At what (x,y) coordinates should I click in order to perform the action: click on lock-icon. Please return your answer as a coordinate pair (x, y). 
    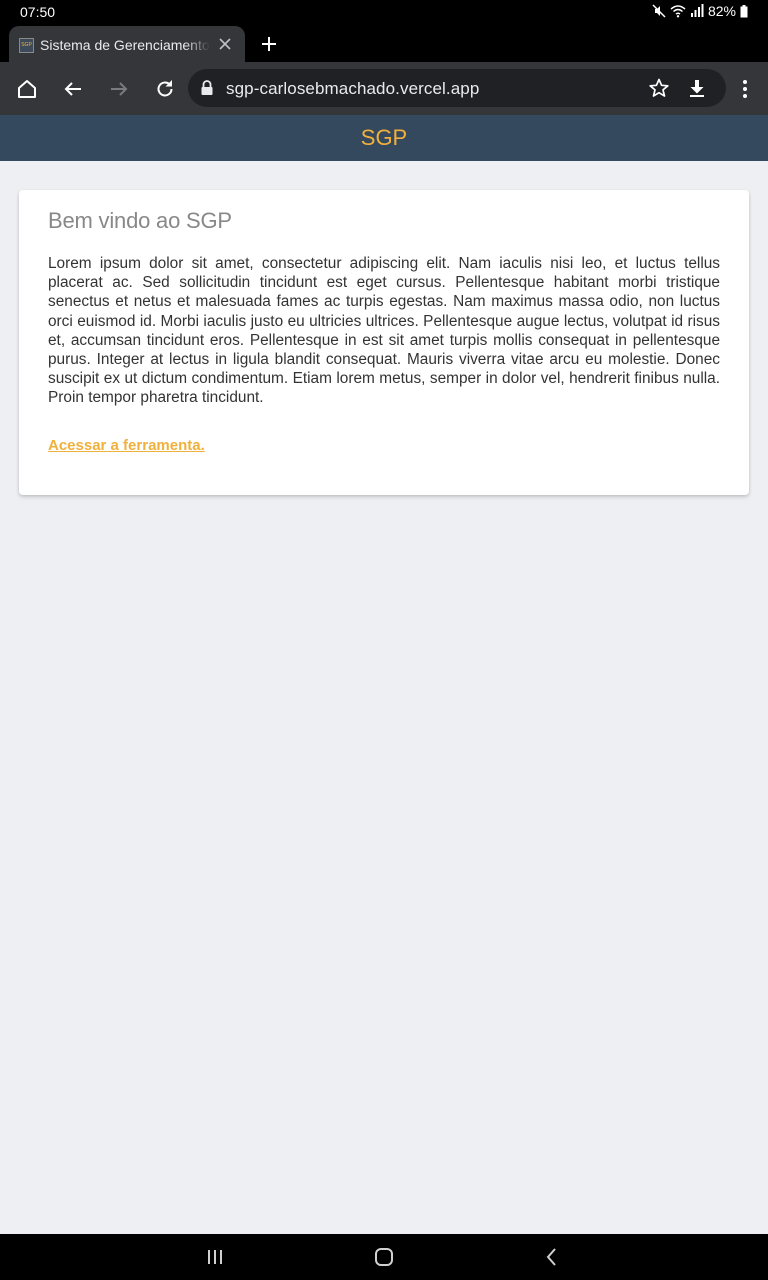
    Looking at the image, I should click on (207, 87).